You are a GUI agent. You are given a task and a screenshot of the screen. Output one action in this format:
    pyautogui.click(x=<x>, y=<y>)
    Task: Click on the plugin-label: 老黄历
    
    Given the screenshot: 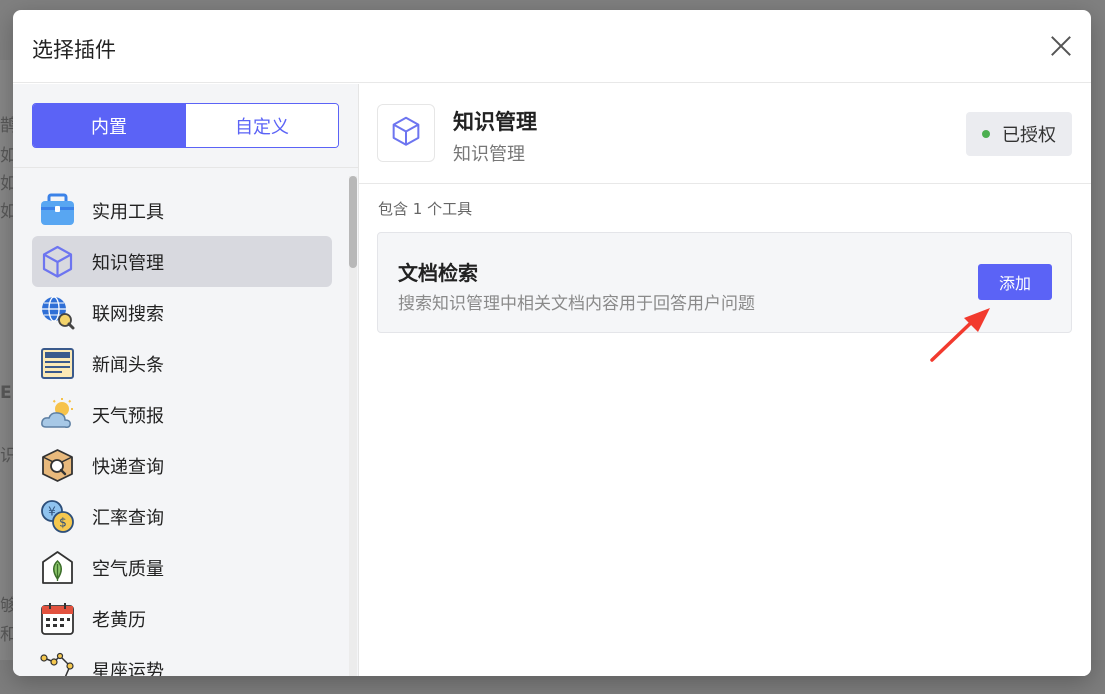 What is the action you would take?
    pyautogui.click(x=119, y=620)
    